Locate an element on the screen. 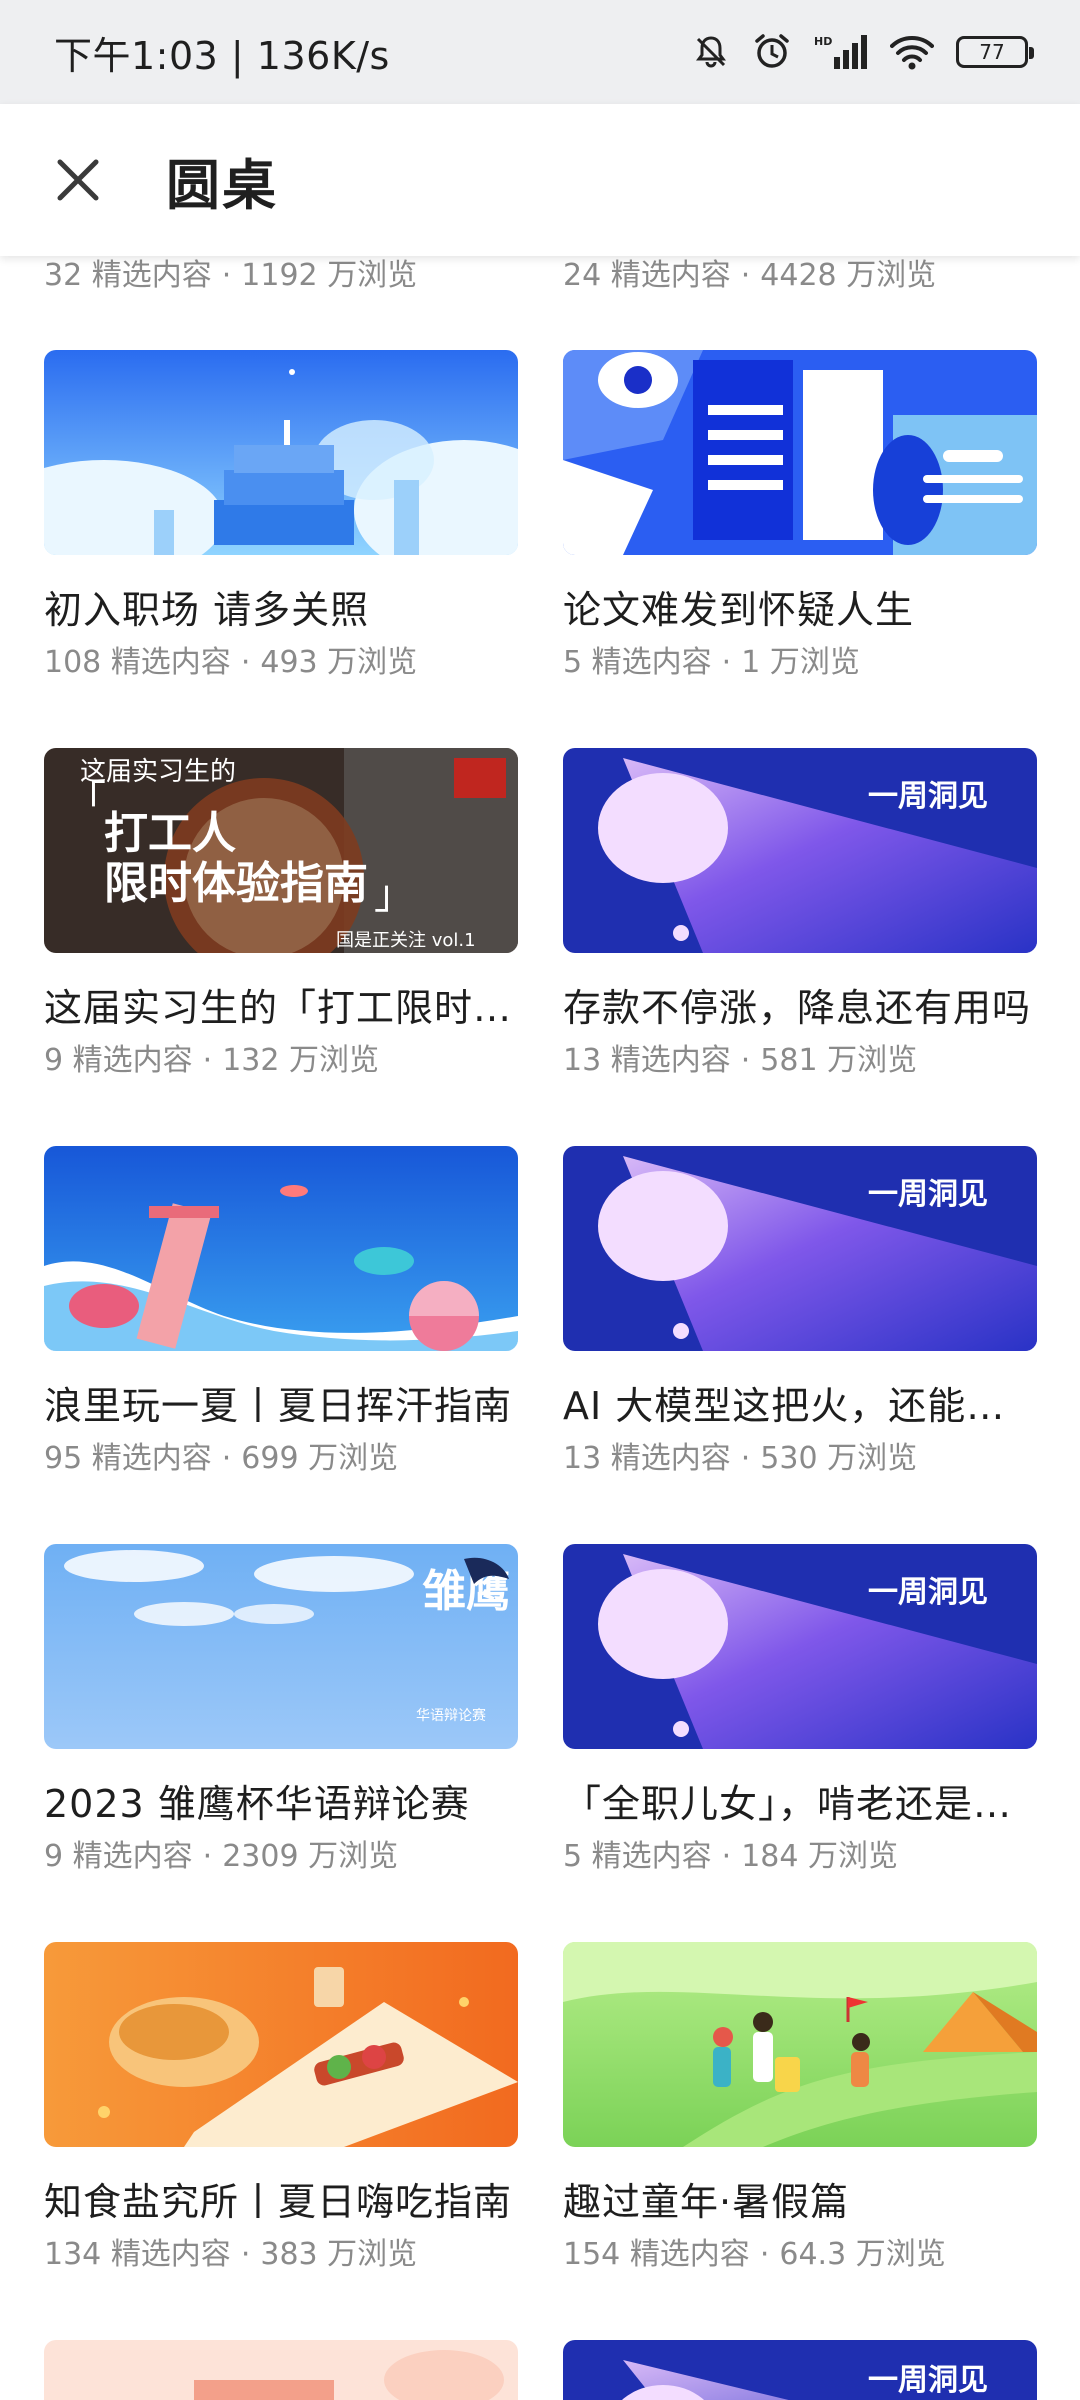 The image size is (1080, 2400). featured-count: 32 is located at coordinates (63, 275).